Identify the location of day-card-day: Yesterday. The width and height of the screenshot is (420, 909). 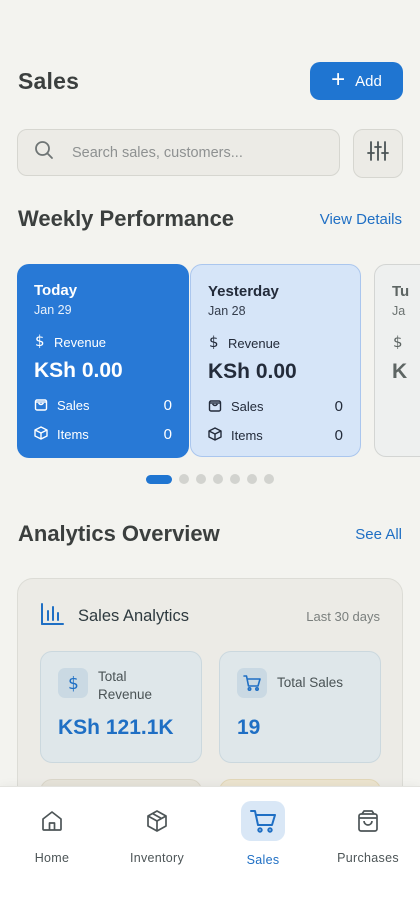
(243, 291).